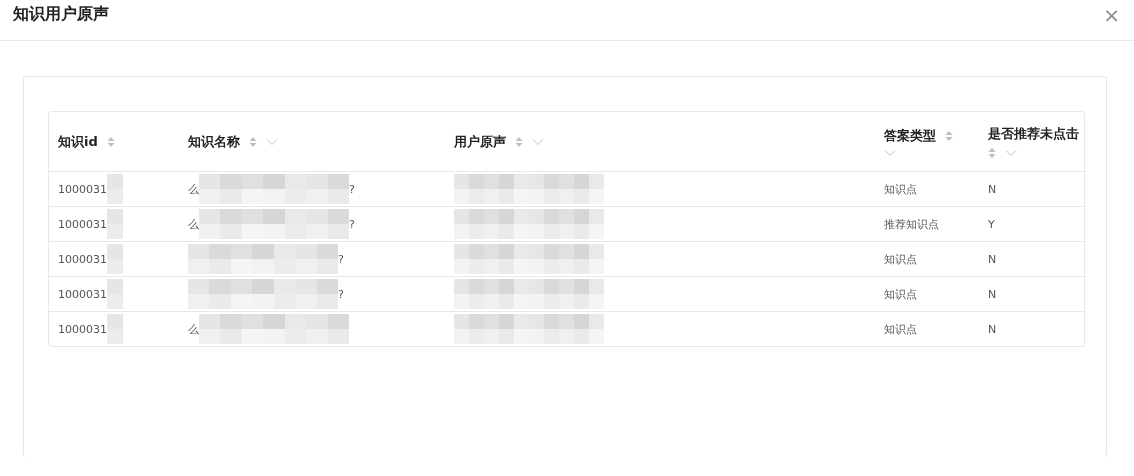 The height and width of the screenshot is (476, 1134). What do you see at coordinates (1033, 133) in the screenshot?
I see `column-title: 是否推荐未点击` at bounding box center [1033, 133].